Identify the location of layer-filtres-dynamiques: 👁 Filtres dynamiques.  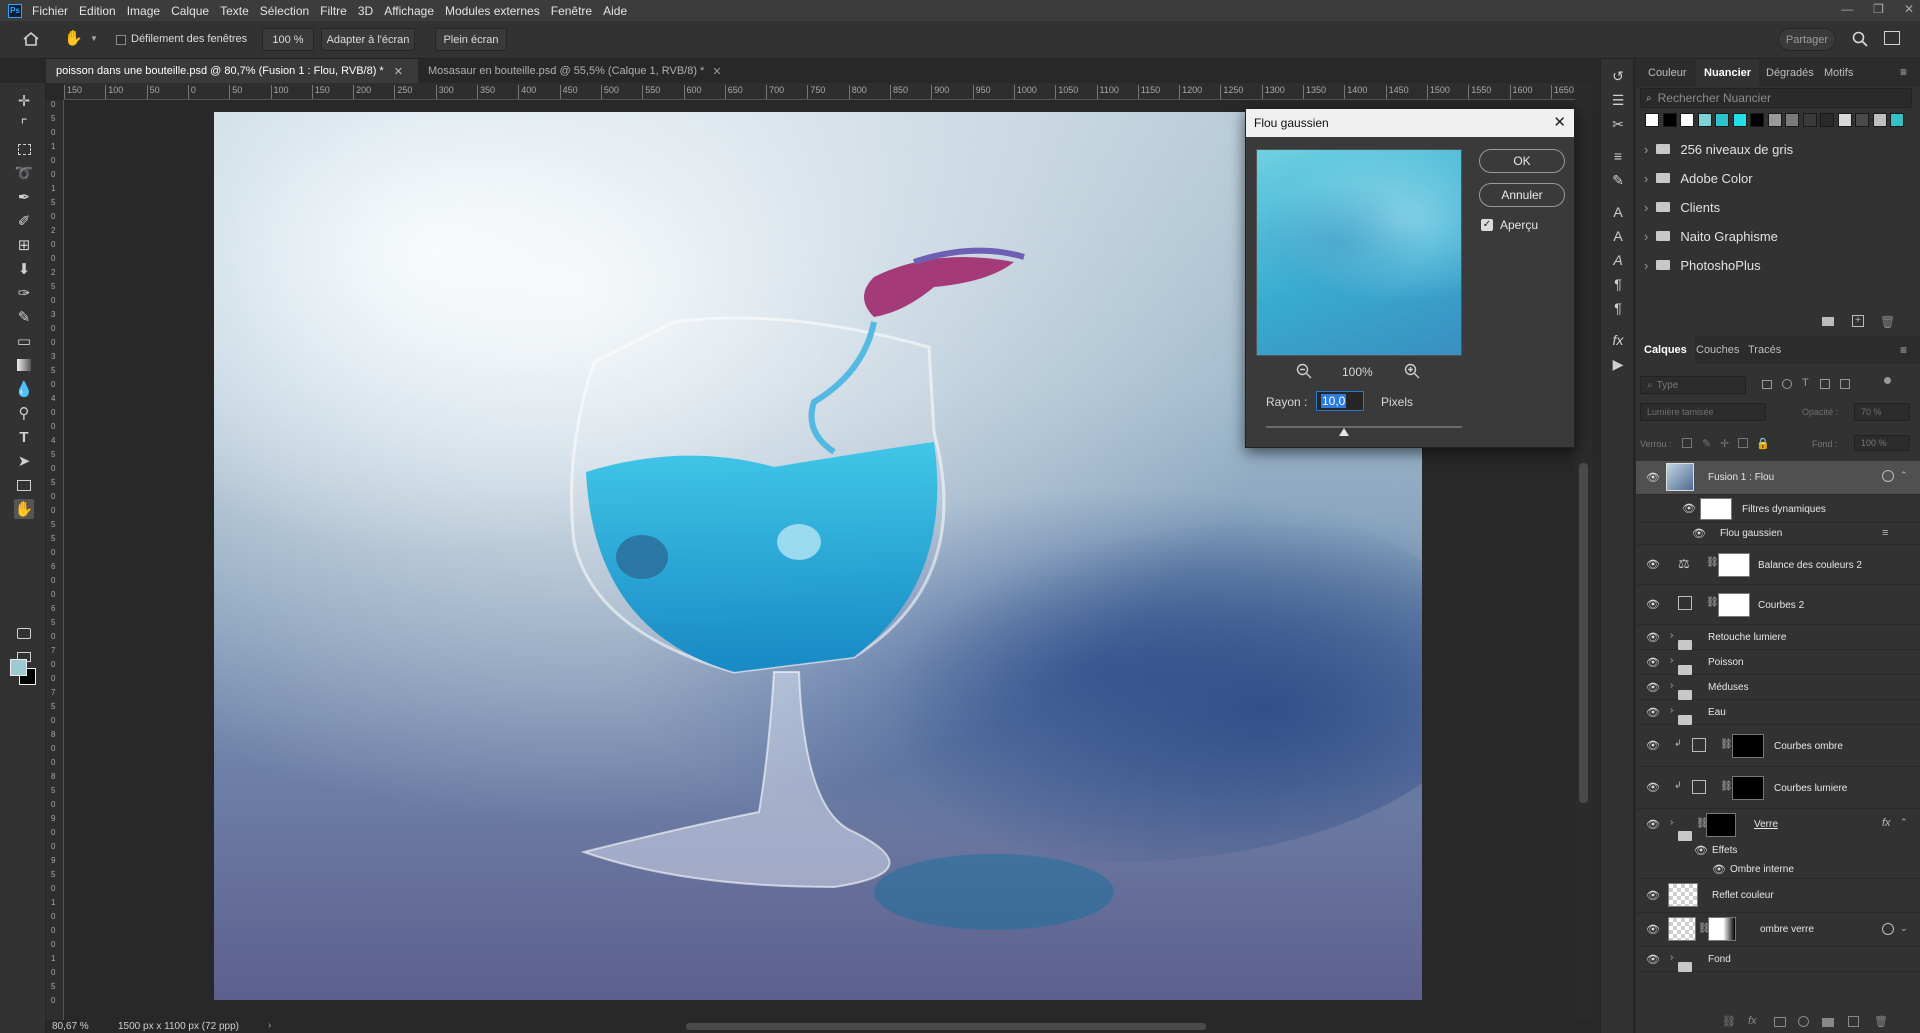
(1778, 509).